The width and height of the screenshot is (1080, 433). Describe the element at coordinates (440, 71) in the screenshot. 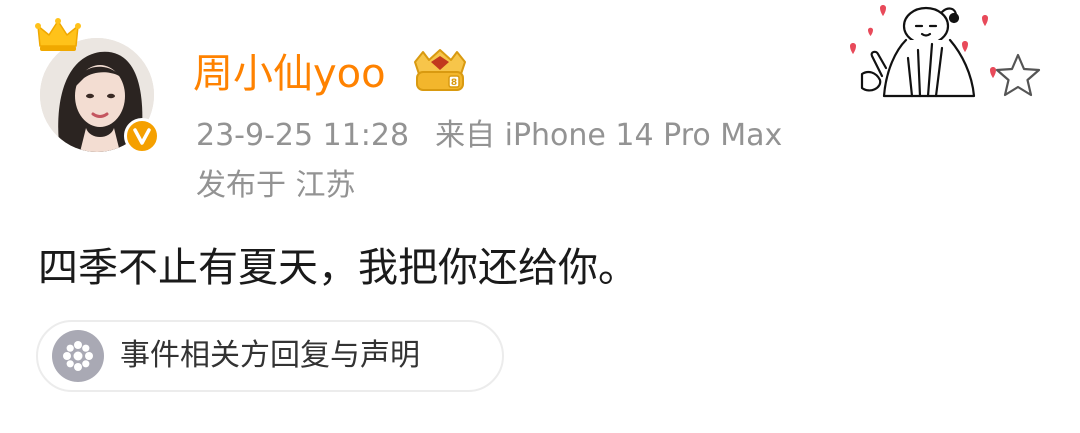

I see `member-badge-icon: 8` at that location.